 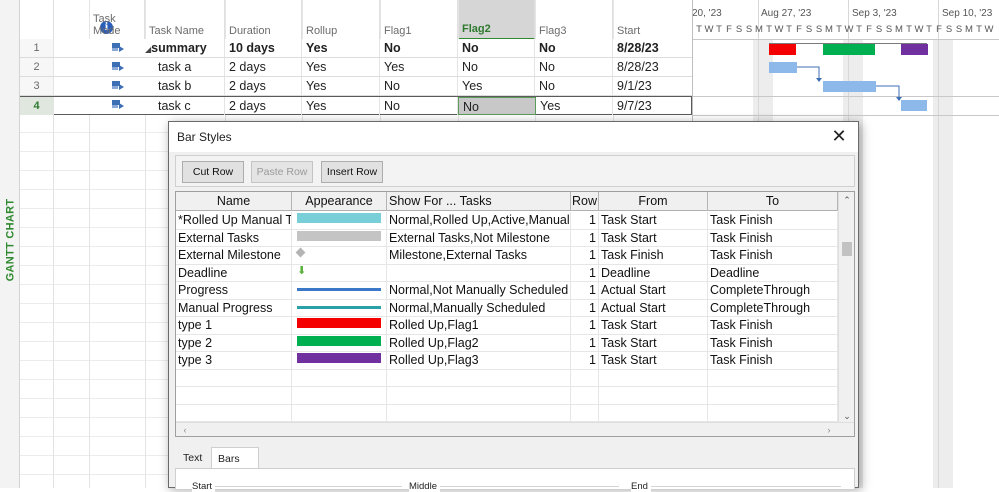 What do you see at coordinates (356, 86) in the screenshot?
I see `task-row: 3 task b 2 days Yes No Yes No 9/1/23` at bounding box center [356, 86].